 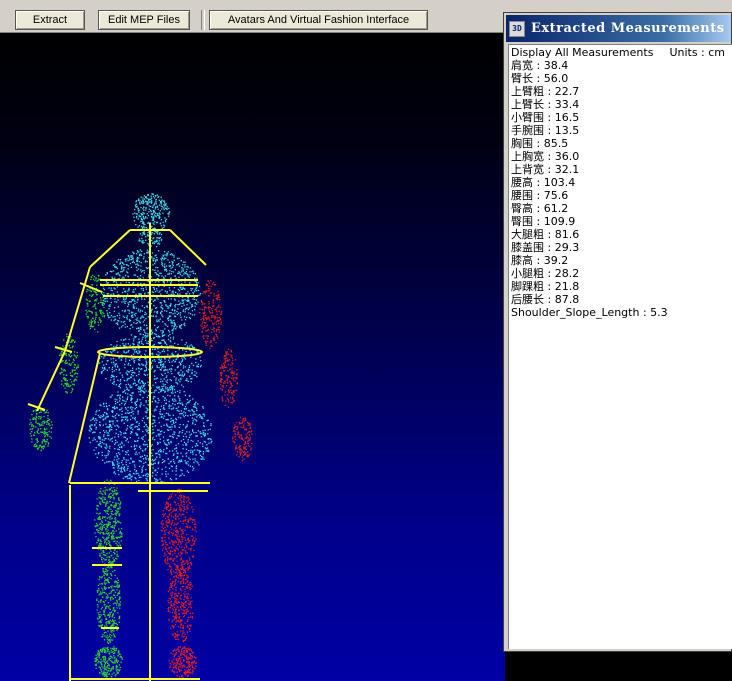 What do you see at coordinates (318, 20) in the screenshot?
I see `avatars-virtual-fashion-button: Avatars And Virtual Fashion Interface` at bounding box center [318, 20].